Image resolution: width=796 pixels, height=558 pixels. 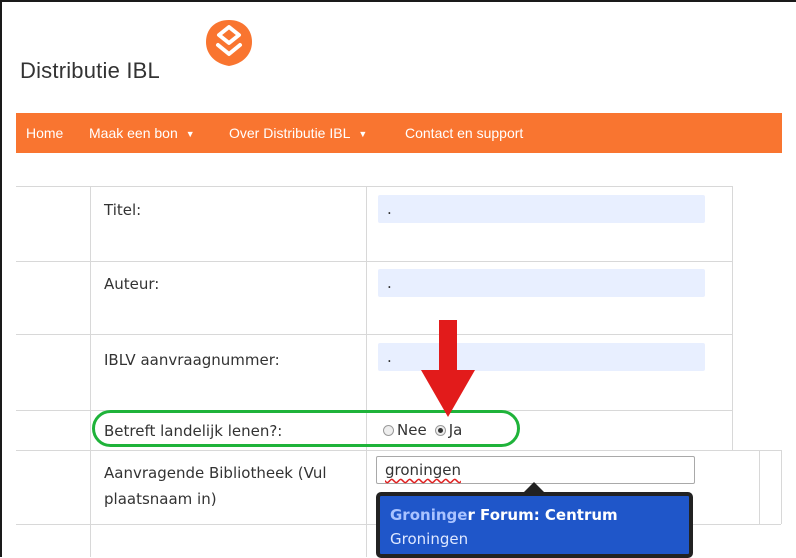 I want to click on bibliotheek-field-value: groningen, so click(x=423, y=470).